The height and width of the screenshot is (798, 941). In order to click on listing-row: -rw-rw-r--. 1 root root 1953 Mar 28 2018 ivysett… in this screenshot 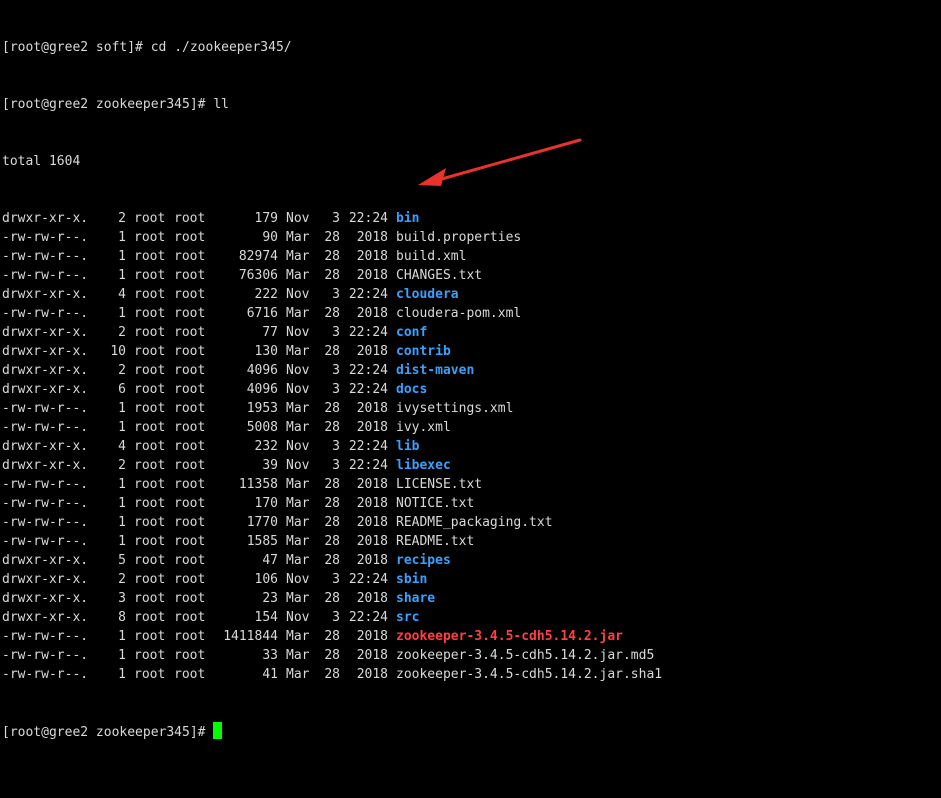, I will do `click(471, 408)`.